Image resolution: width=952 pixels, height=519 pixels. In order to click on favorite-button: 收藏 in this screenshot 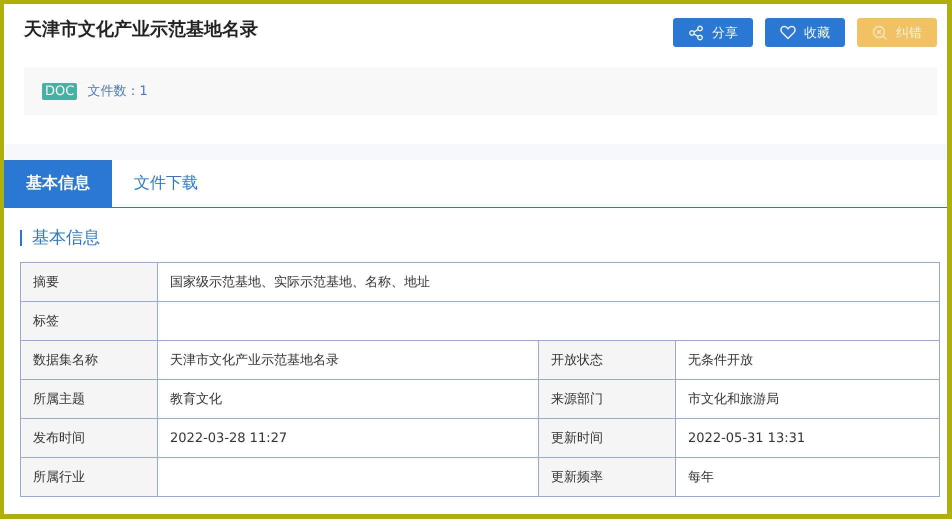, I will do `click(805, 32)`.